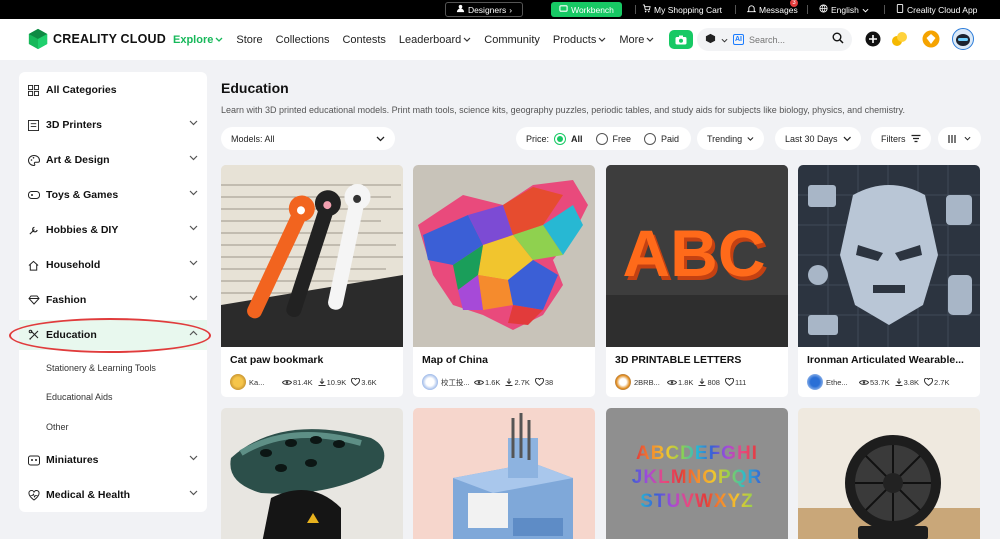  I want to click on search-input, so click(786, 39).